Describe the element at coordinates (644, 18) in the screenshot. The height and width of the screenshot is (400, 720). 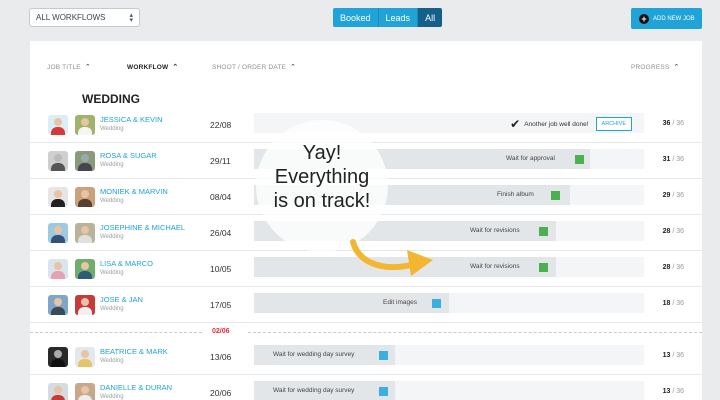
I see `plus-icon: +` at that location.